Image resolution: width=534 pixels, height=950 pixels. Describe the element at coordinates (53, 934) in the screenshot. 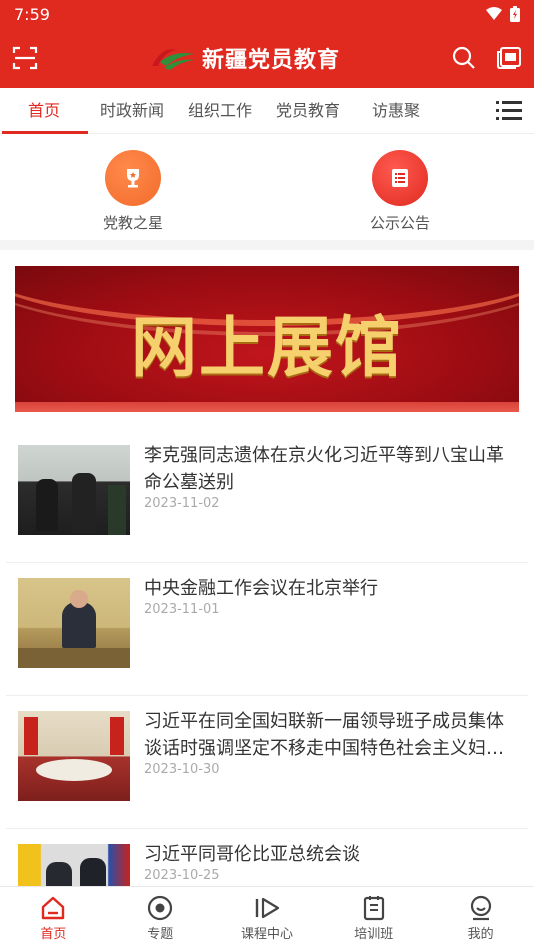

I see `nav-label: 首页` at that location.